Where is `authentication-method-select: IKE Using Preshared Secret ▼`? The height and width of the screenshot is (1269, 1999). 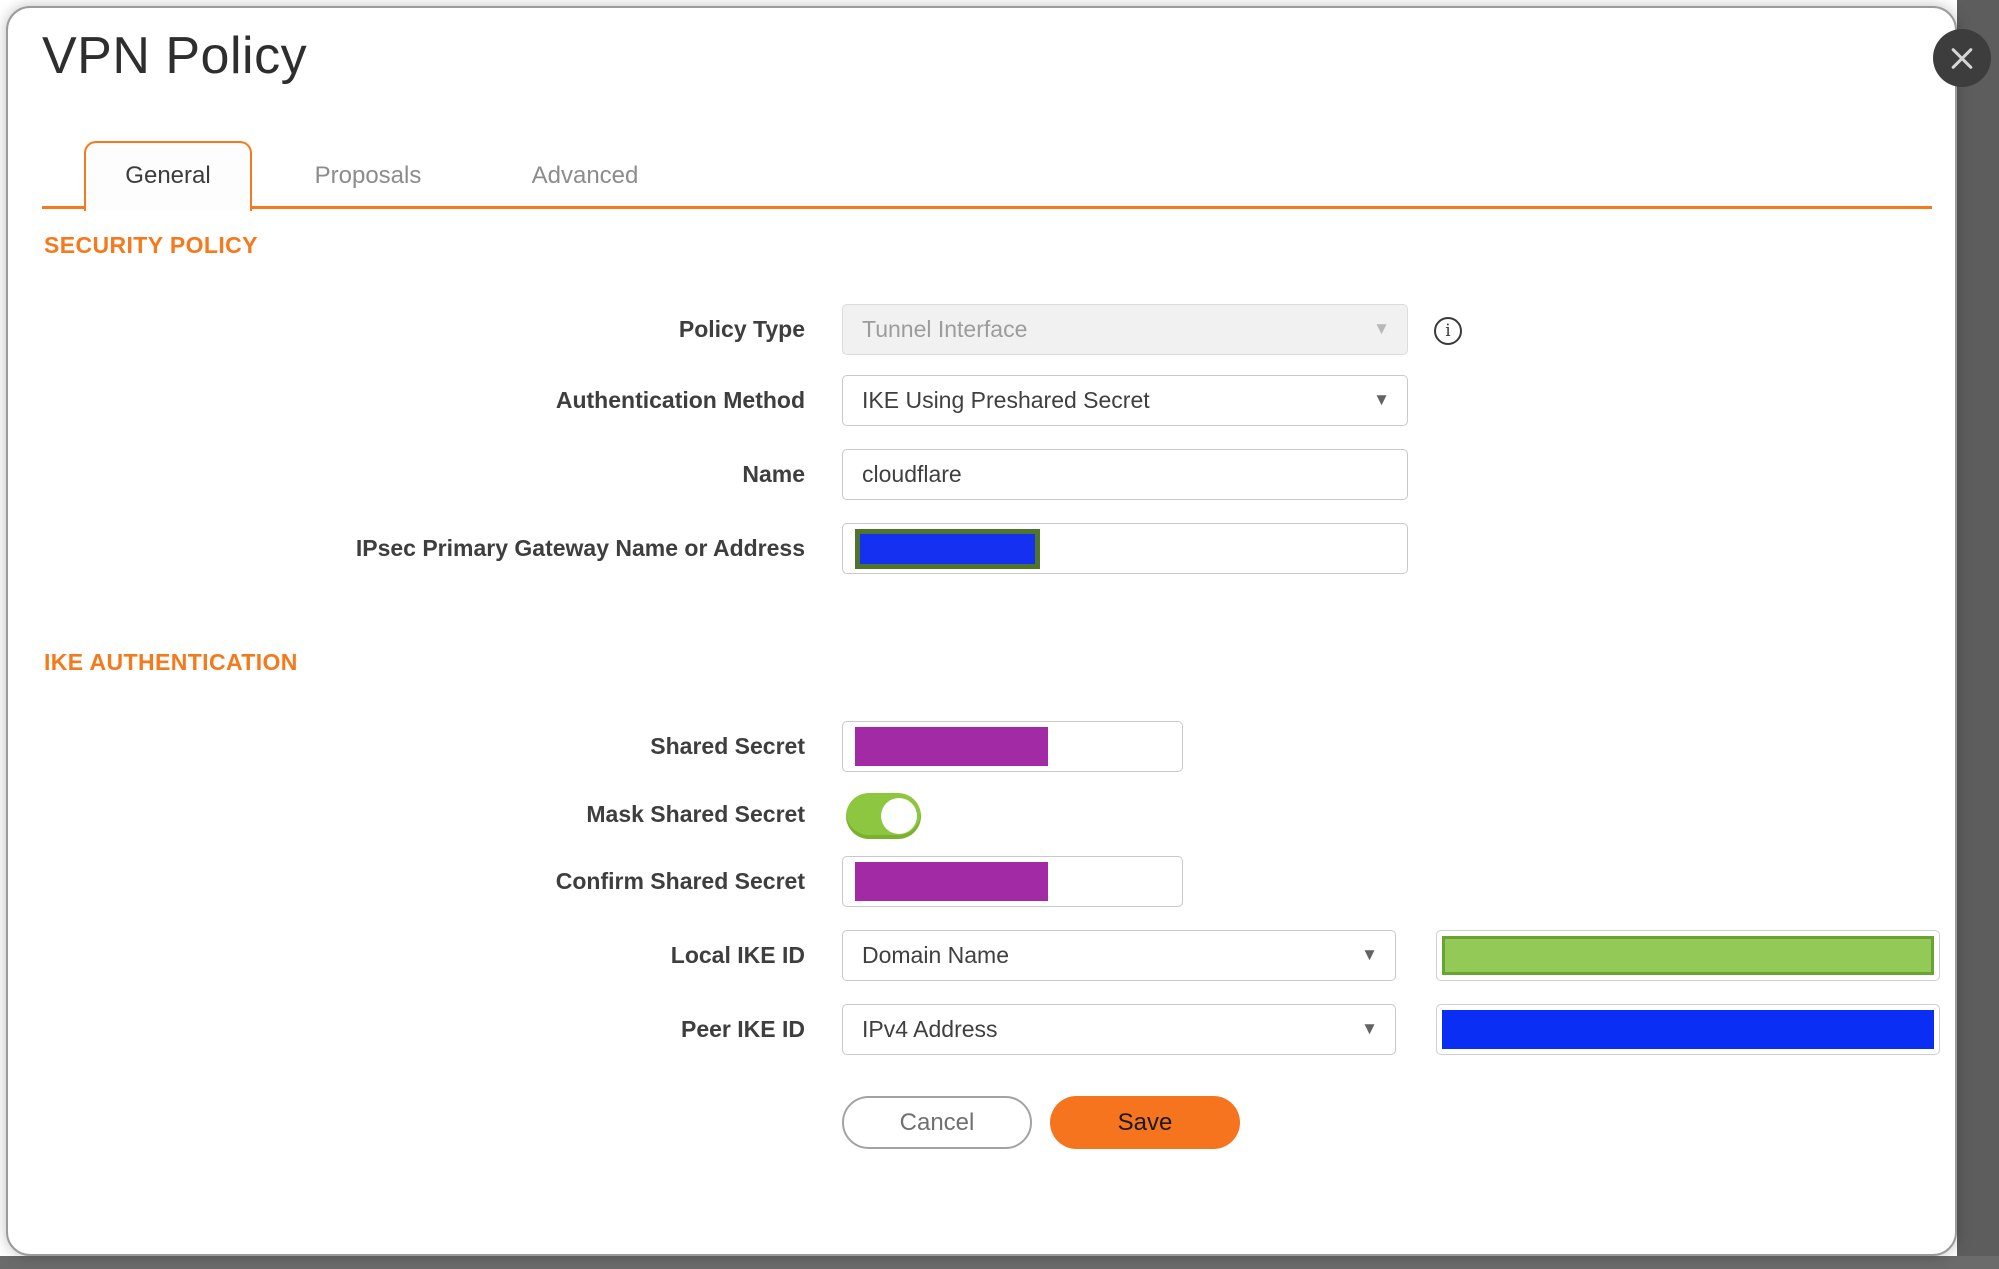
authentication-method-select: IKE Using Preshared Secret ▼ is located at coordinates (1125, 400).